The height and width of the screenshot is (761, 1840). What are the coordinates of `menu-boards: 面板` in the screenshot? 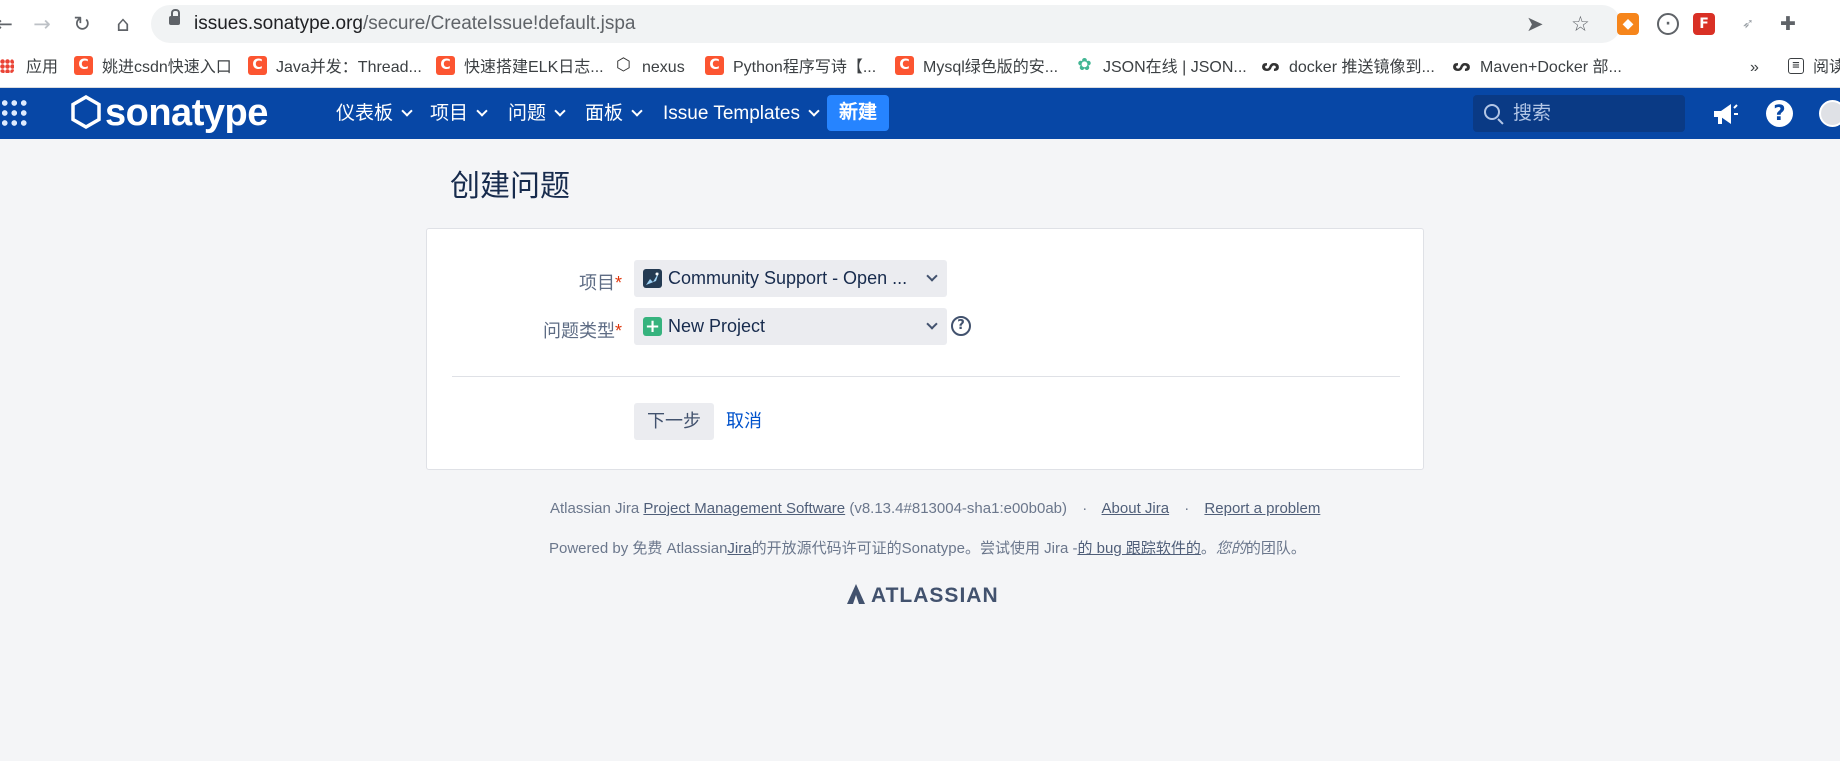 It's located at (614, 113).